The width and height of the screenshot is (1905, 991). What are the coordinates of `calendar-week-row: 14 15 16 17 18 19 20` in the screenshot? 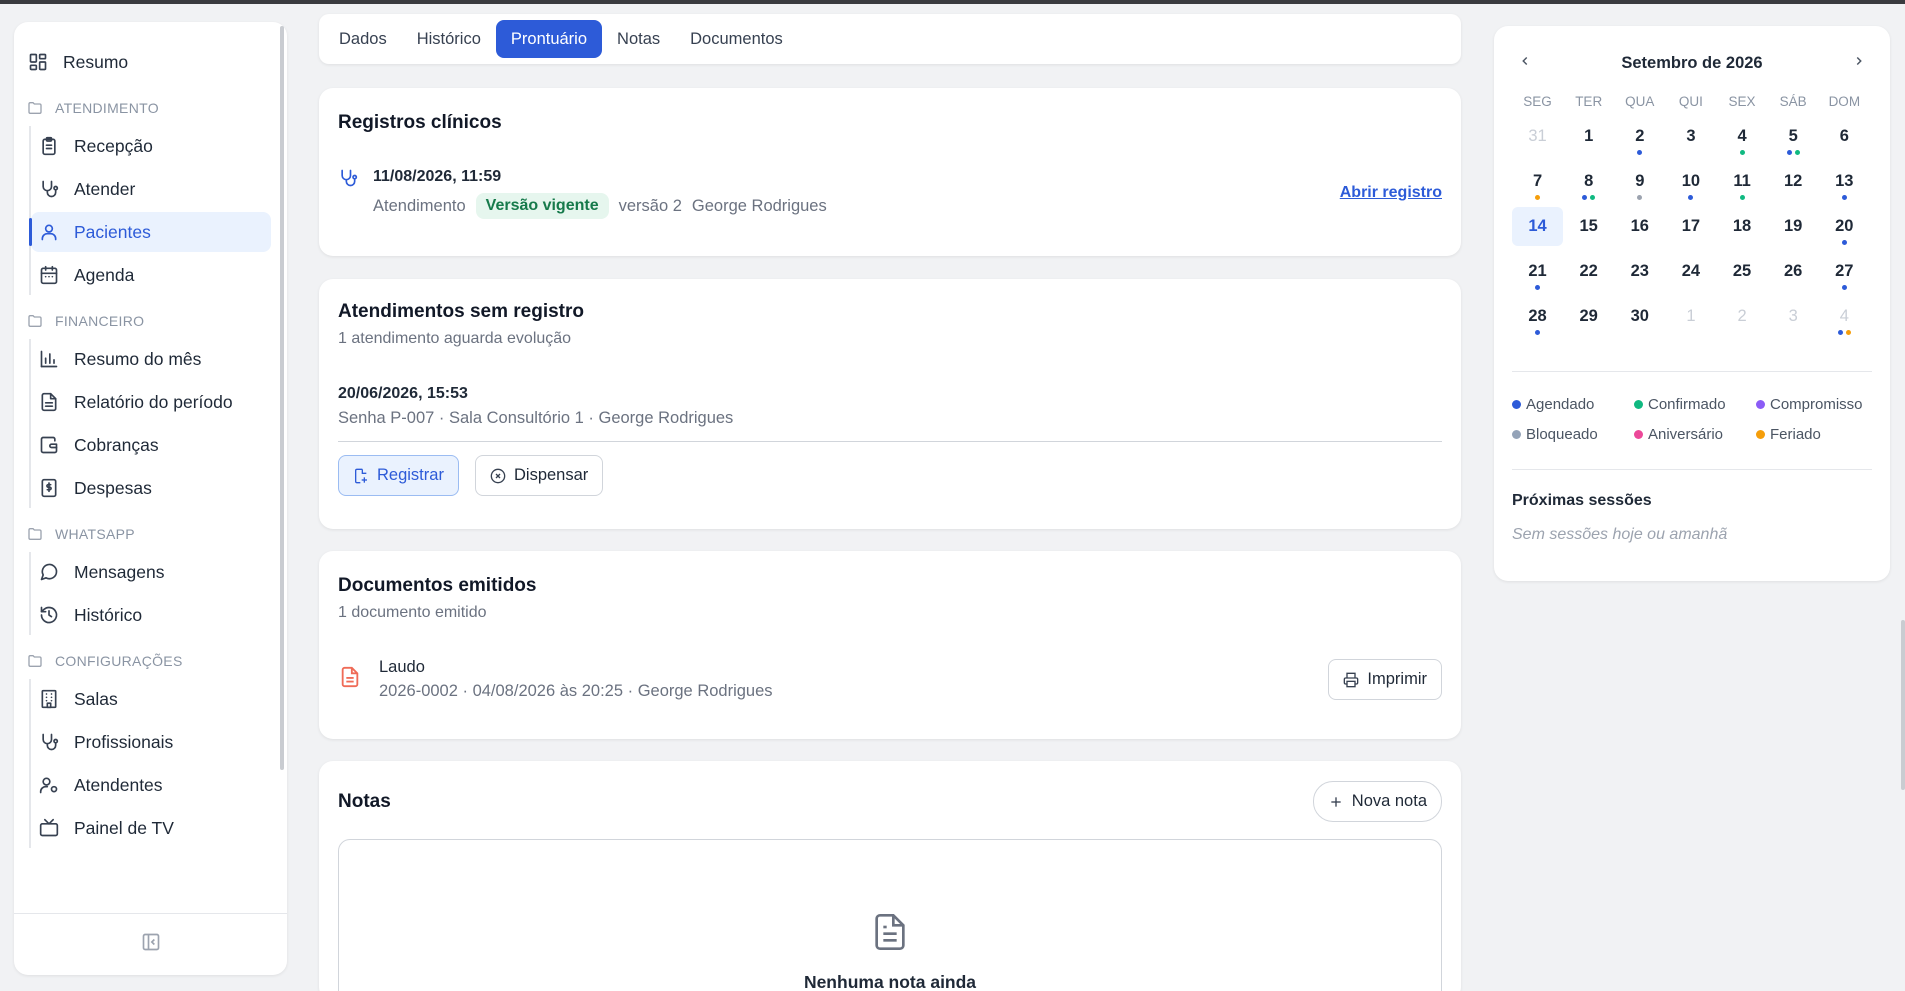 It's located at (1691, 226).